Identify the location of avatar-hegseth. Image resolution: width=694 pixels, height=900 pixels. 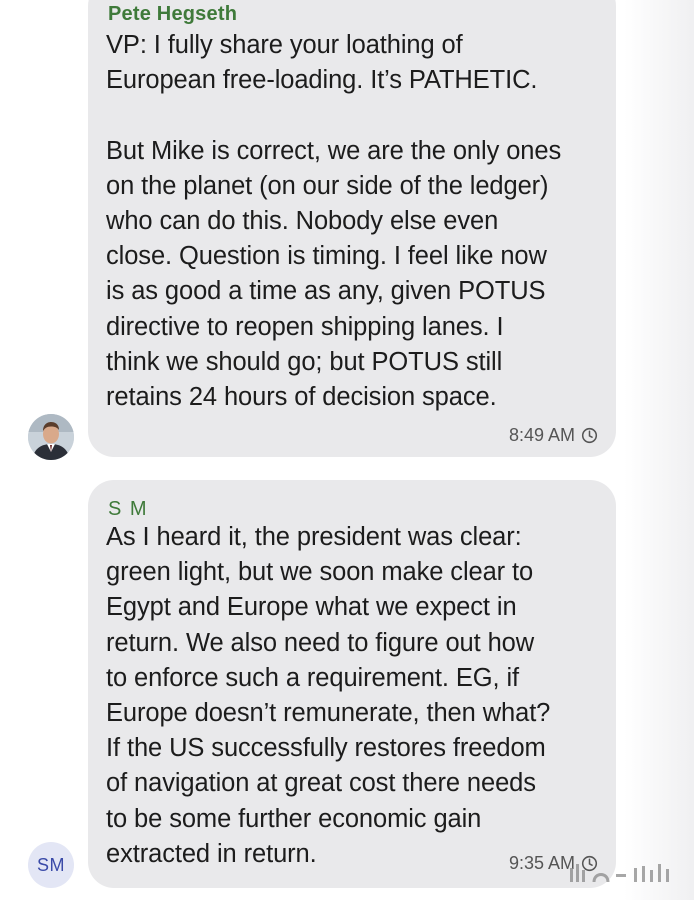
(51, 437).